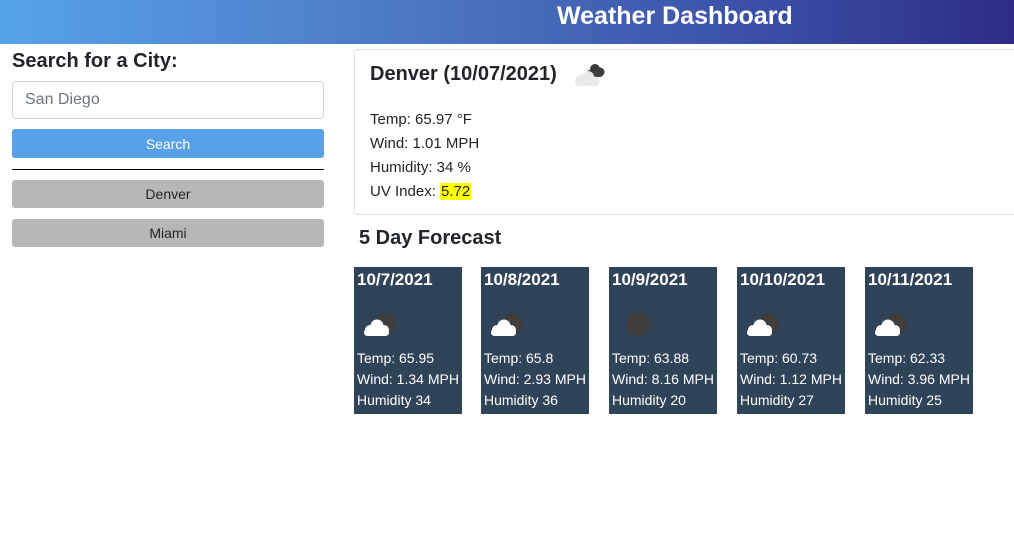  Describe the element at coordinates (430, 238) in the screenshot. I see `forecast-title: 5 Day Forecast` at that location.